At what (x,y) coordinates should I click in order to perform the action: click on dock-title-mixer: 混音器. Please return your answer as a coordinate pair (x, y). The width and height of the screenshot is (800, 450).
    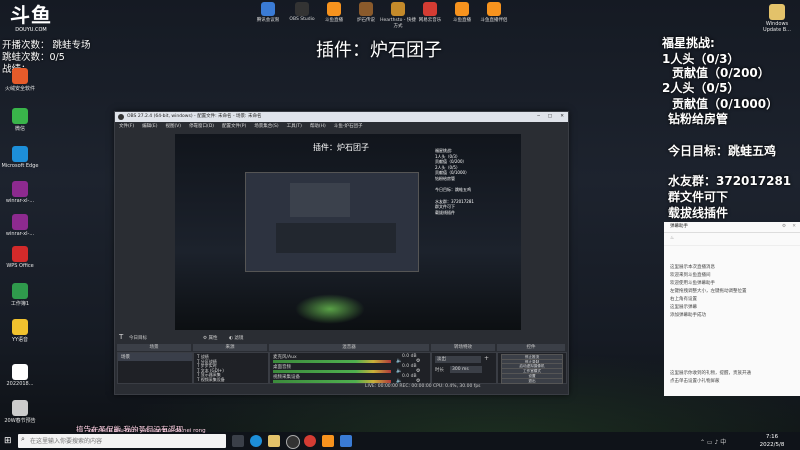
    Looking at the image, I should click on (349, 347).